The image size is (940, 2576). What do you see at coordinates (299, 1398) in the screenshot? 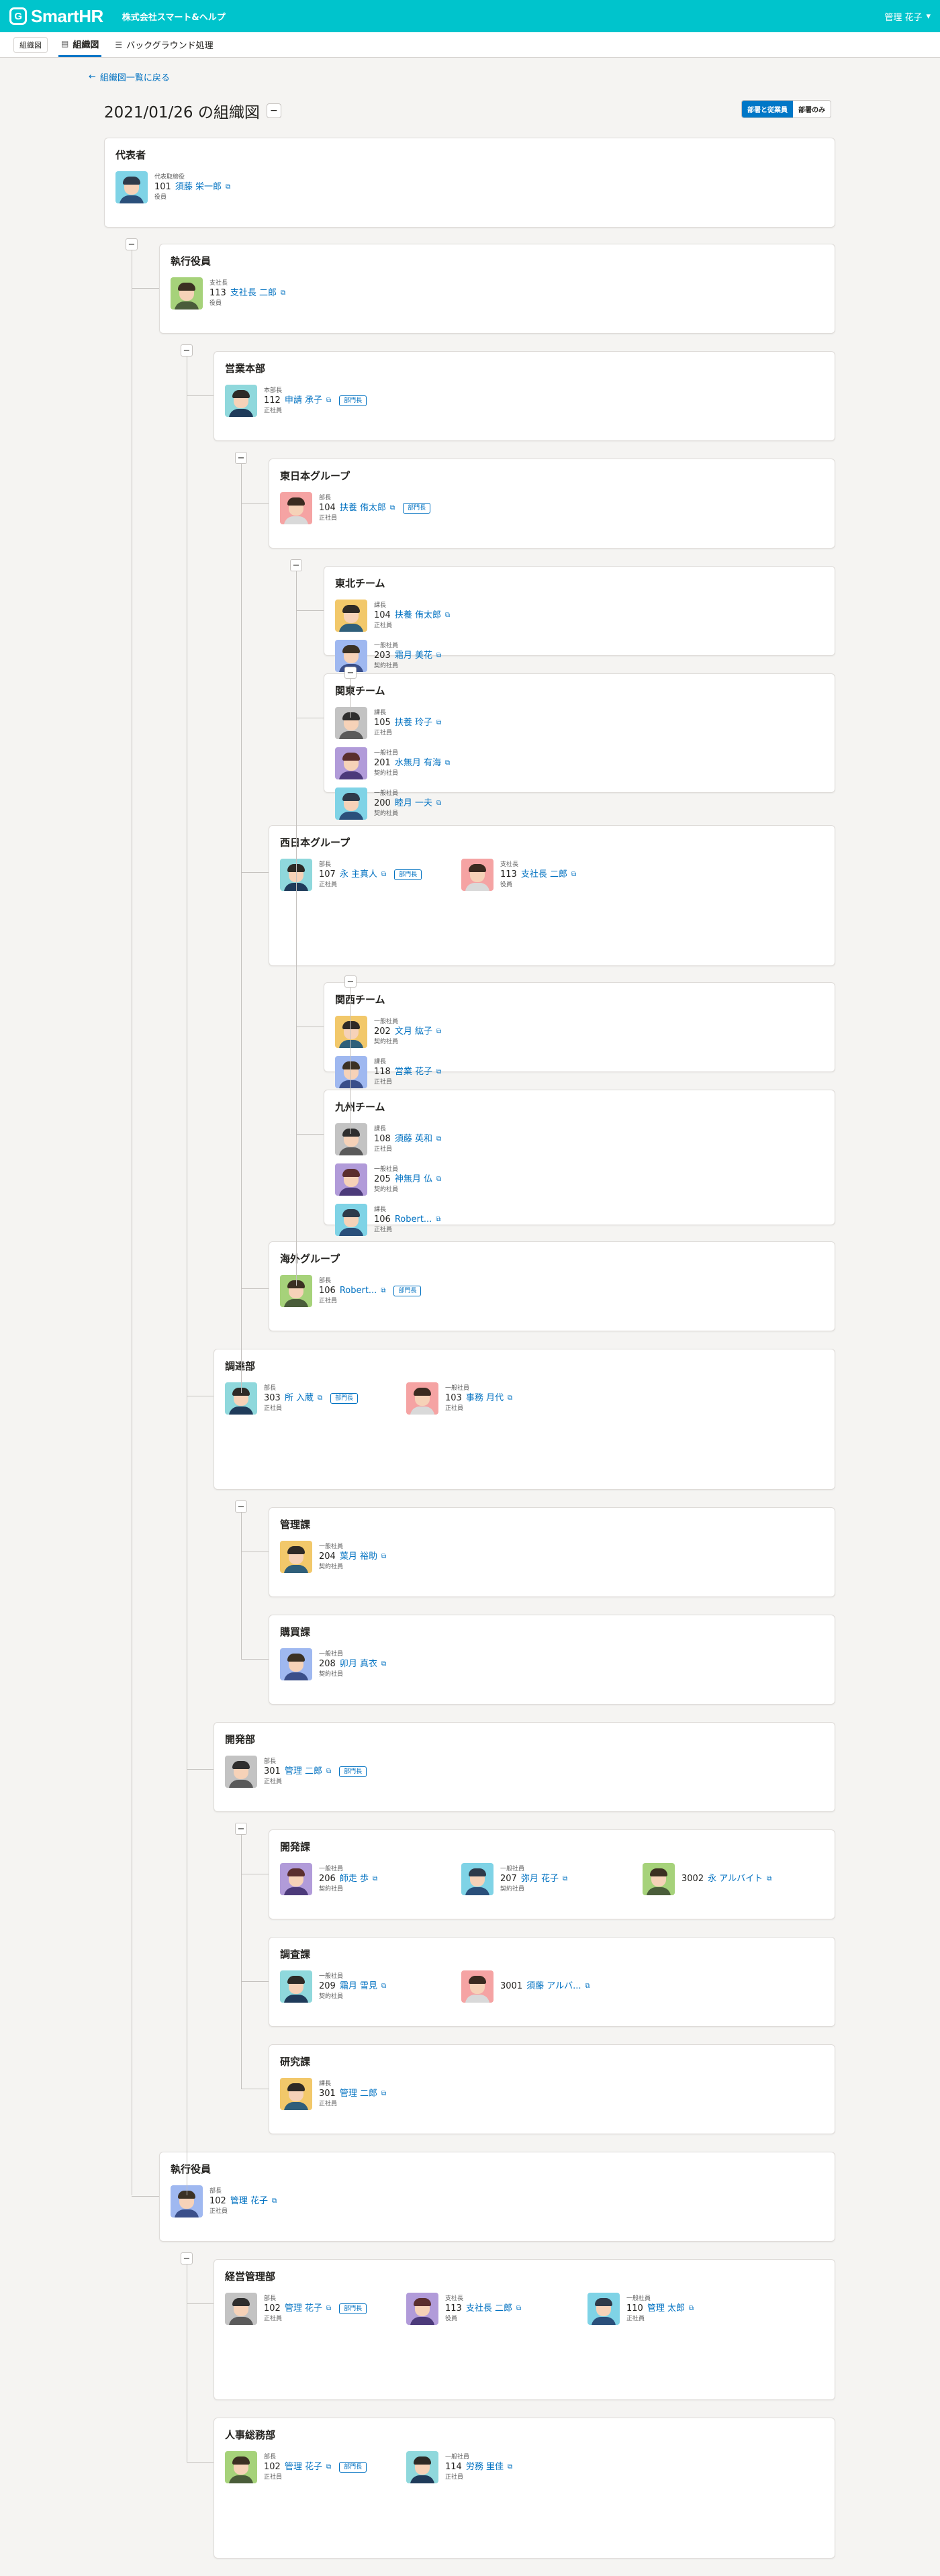
I see `employee-name-link: 所 入蔵` at bounding box center [299, 1398].